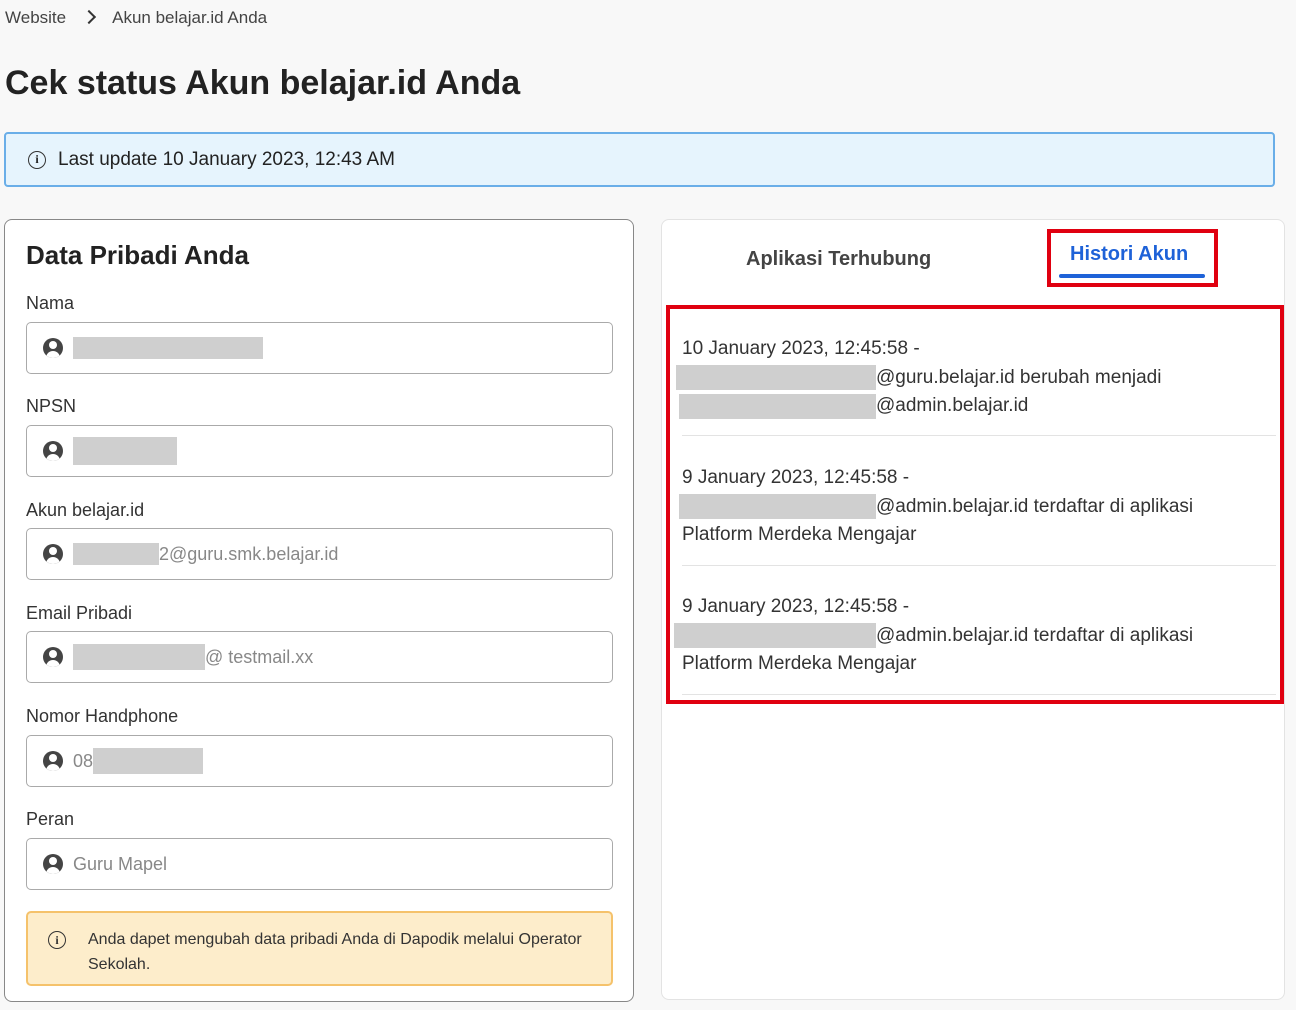  Describe the element at coordinates (1132, 258) in the screenshot. I see `highlight-box-tab` at that location.